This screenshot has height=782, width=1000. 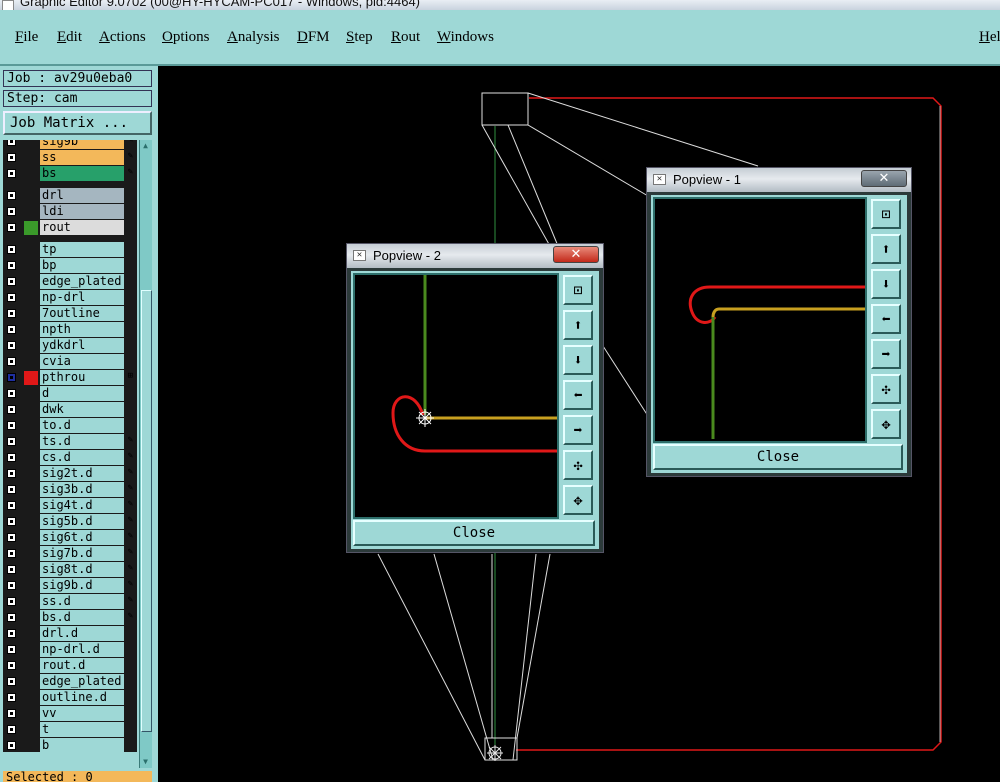 What do you see at coordinates (82, 489) in the screenshot?
I see `layer-name: sig3b.d` at bounding box center [82, 489].